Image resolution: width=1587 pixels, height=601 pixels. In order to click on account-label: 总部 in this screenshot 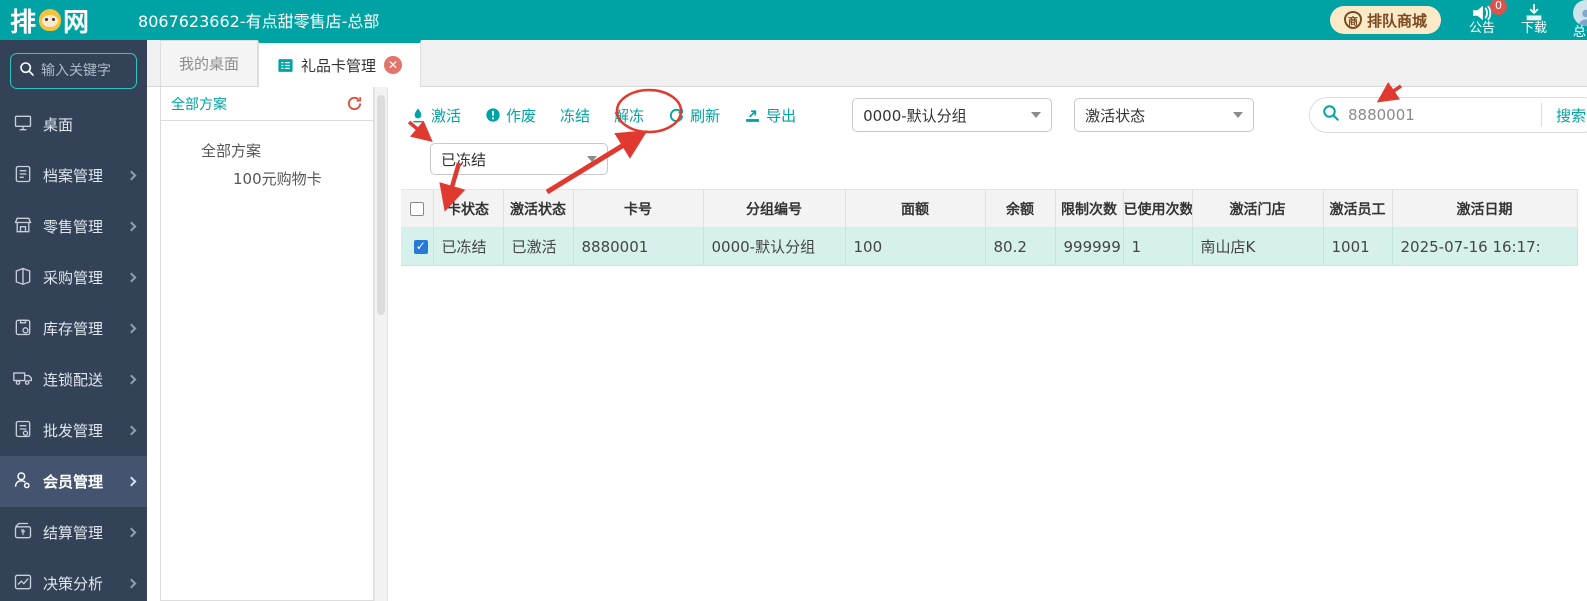, I will do `click(1579, 32)`.